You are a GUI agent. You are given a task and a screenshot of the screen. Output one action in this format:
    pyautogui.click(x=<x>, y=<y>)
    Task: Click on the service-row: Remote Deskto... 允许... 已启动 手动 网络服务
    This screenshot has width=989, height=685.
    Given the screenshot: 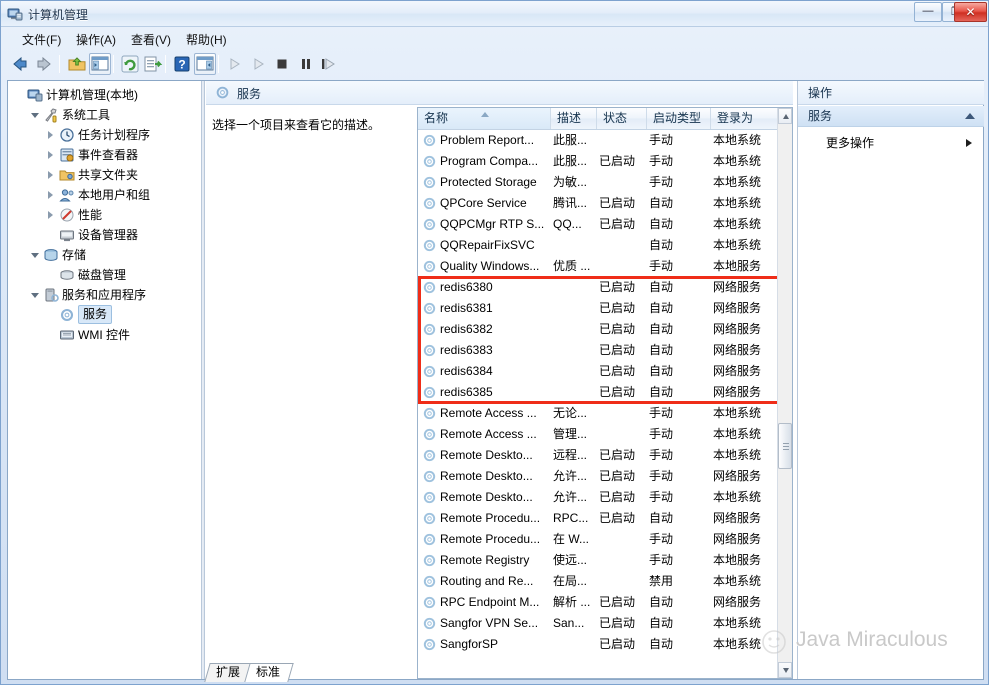 What is the action you would take?
    pyautogui.click(x=598, y=476)
    